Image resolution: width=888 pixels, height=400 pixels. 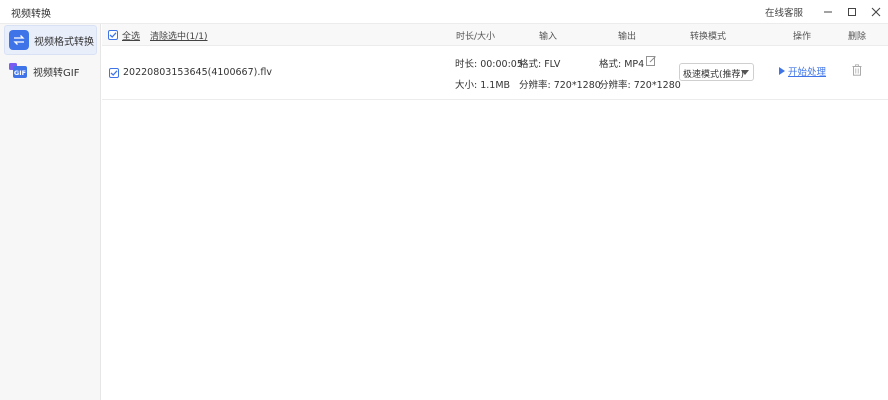 What do you see at coordinates (19, 40) in the screenshot?
I see `convert-arrows-icon` at bounding box center [19, 40].